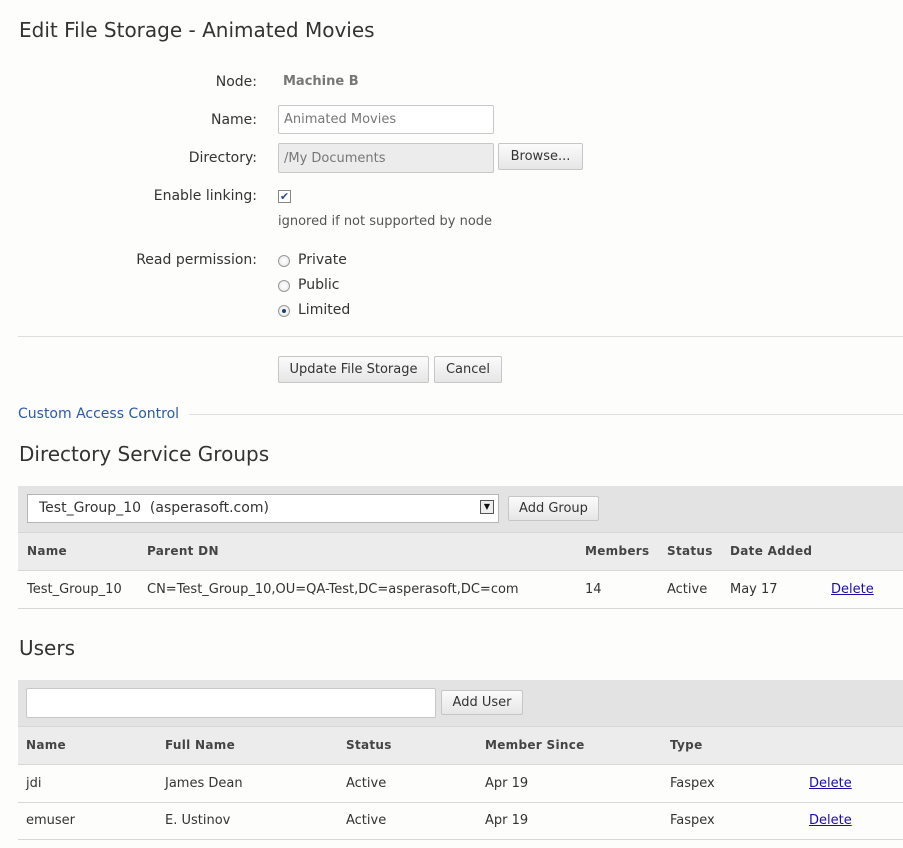 The height and width of the screenshot is (848, 903). I want to click on check-icon: ✔, so click(284, 196).